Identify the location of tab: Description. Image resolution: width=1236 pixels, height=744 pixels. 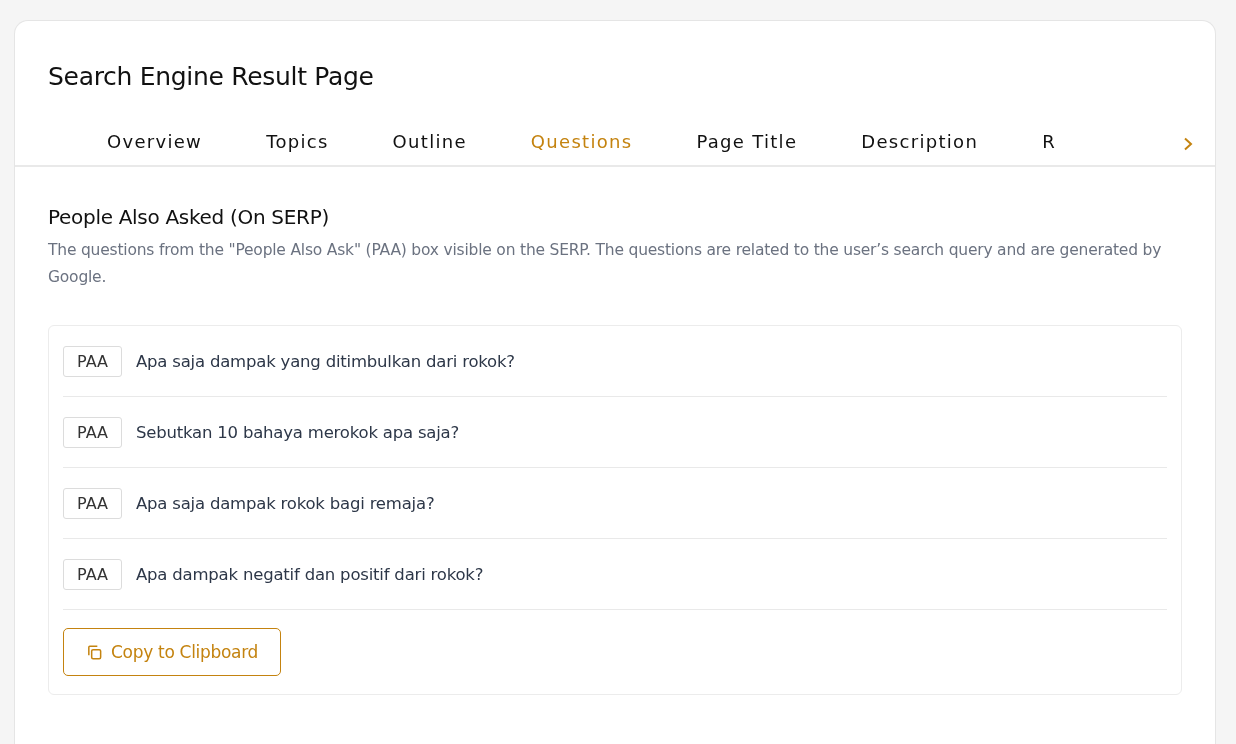
(920, 144).